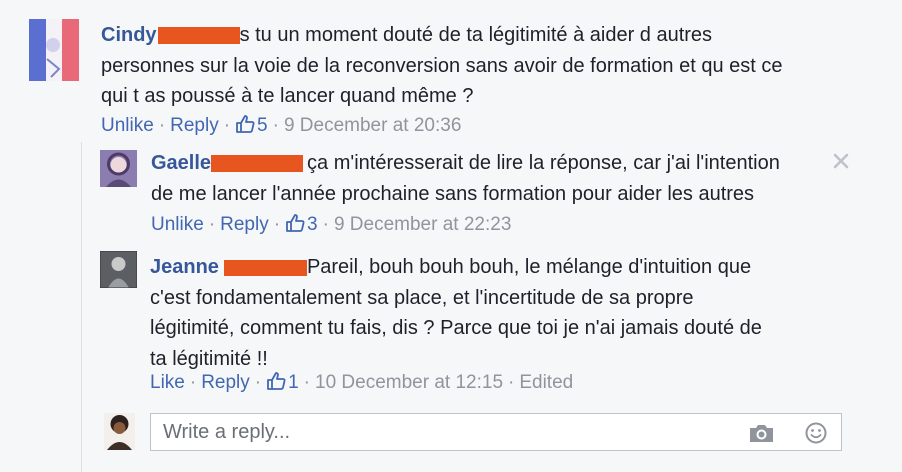 The image size is (902, 472). I want to click on close-icon, so click(841, 161).